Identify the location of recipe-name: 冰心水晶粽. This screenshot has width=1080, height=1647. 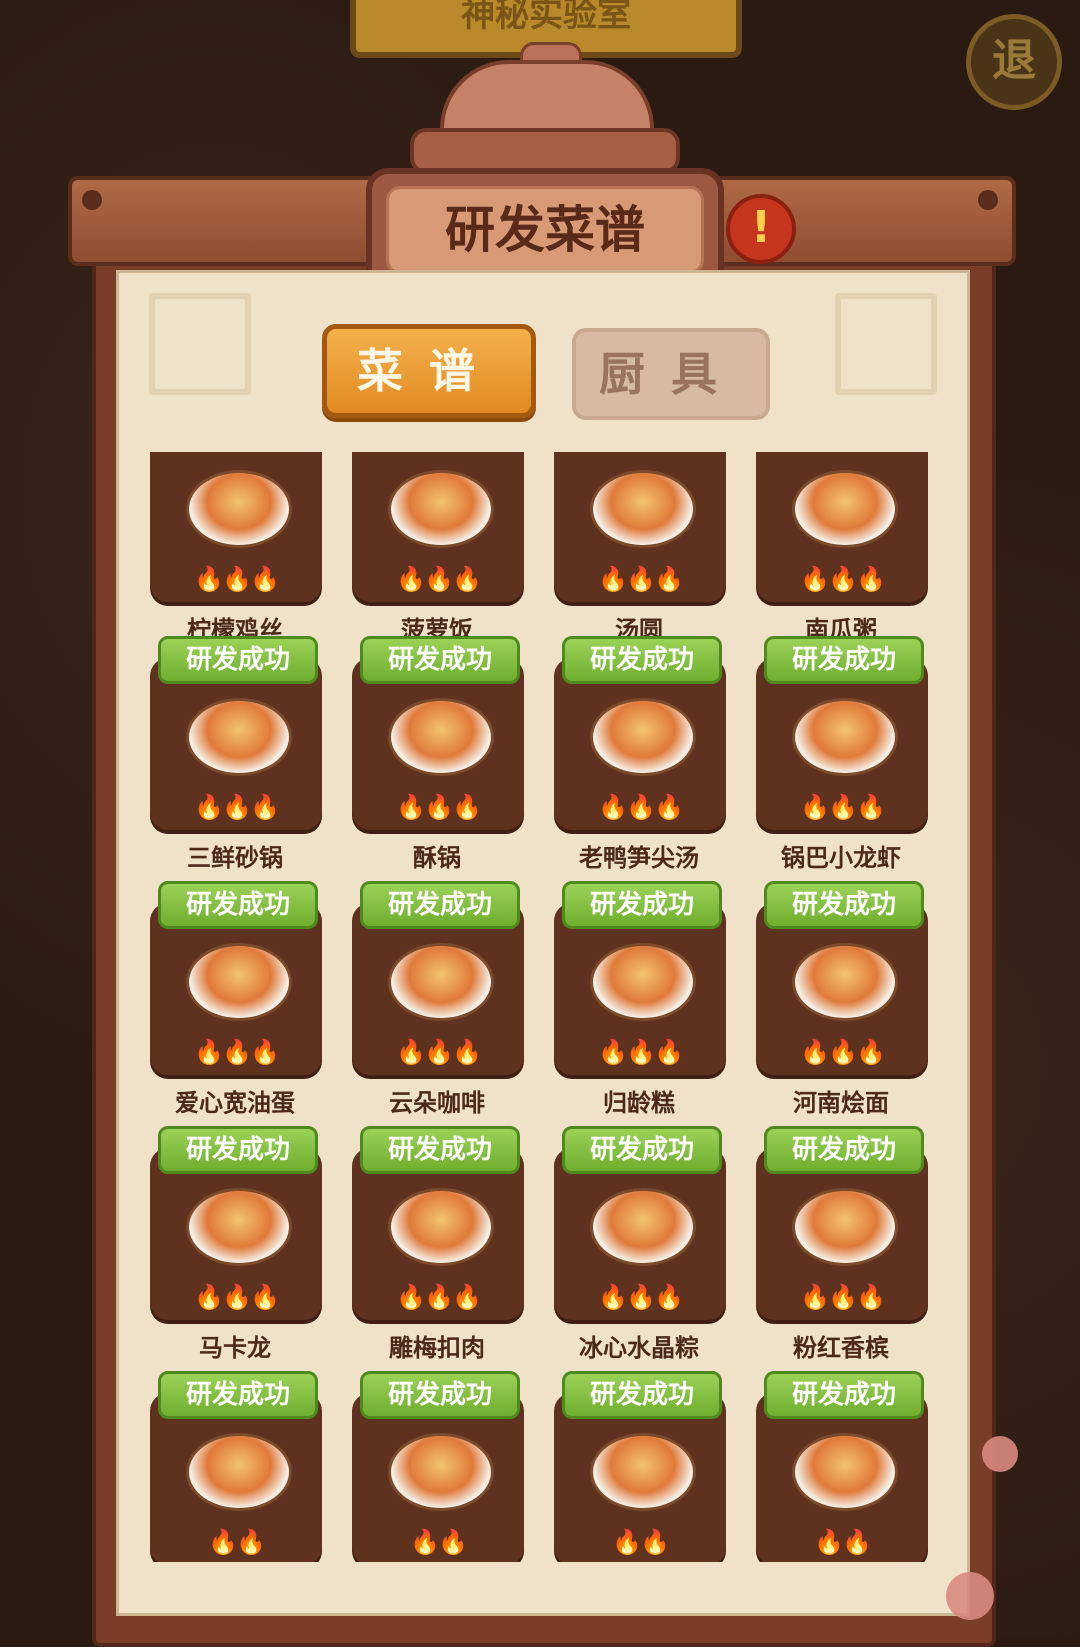
(639, 1348).